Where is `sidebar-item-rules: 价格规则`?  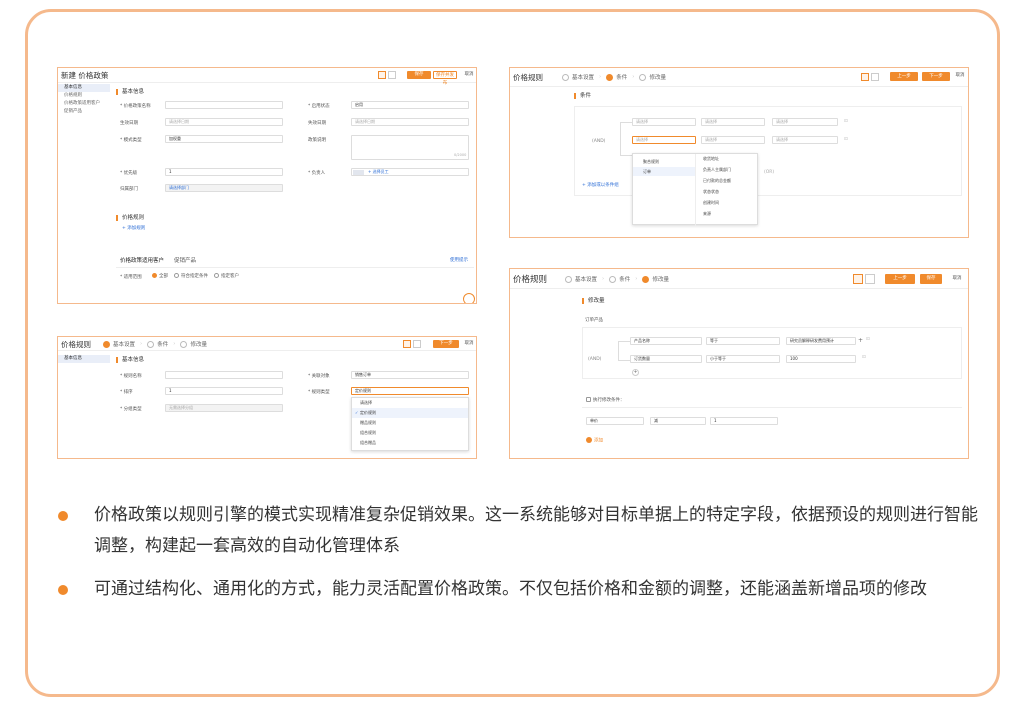 sidebar-item-rules: 价格规则 is located at coordinates (84, 96).